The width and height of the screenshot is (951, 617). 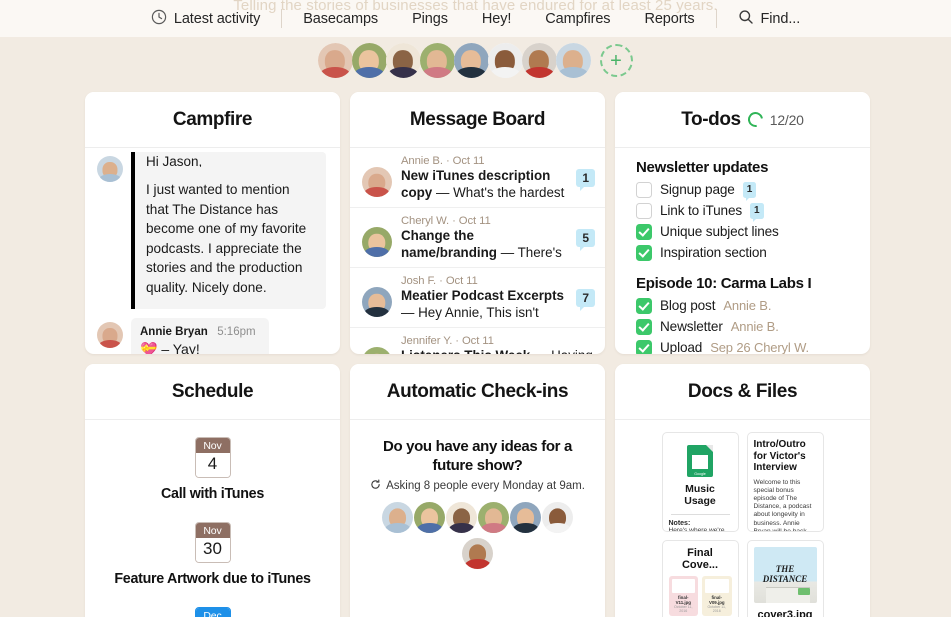 I want to click on calendar-day: 30, so click(x=212, y=550).